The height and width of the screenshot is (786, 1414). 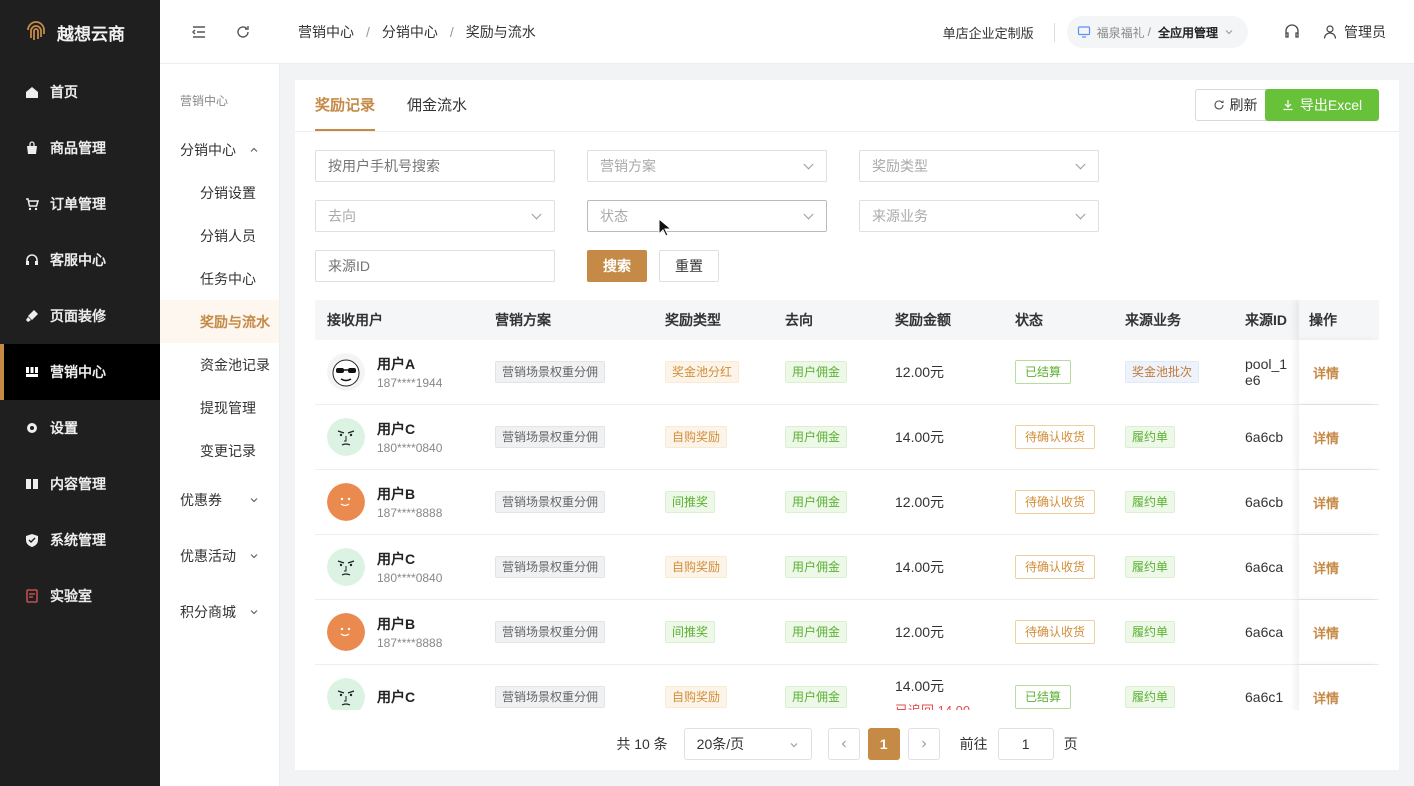 I want to click on subnav-group-promo: 优惠活动, so click(x=219, y=556).